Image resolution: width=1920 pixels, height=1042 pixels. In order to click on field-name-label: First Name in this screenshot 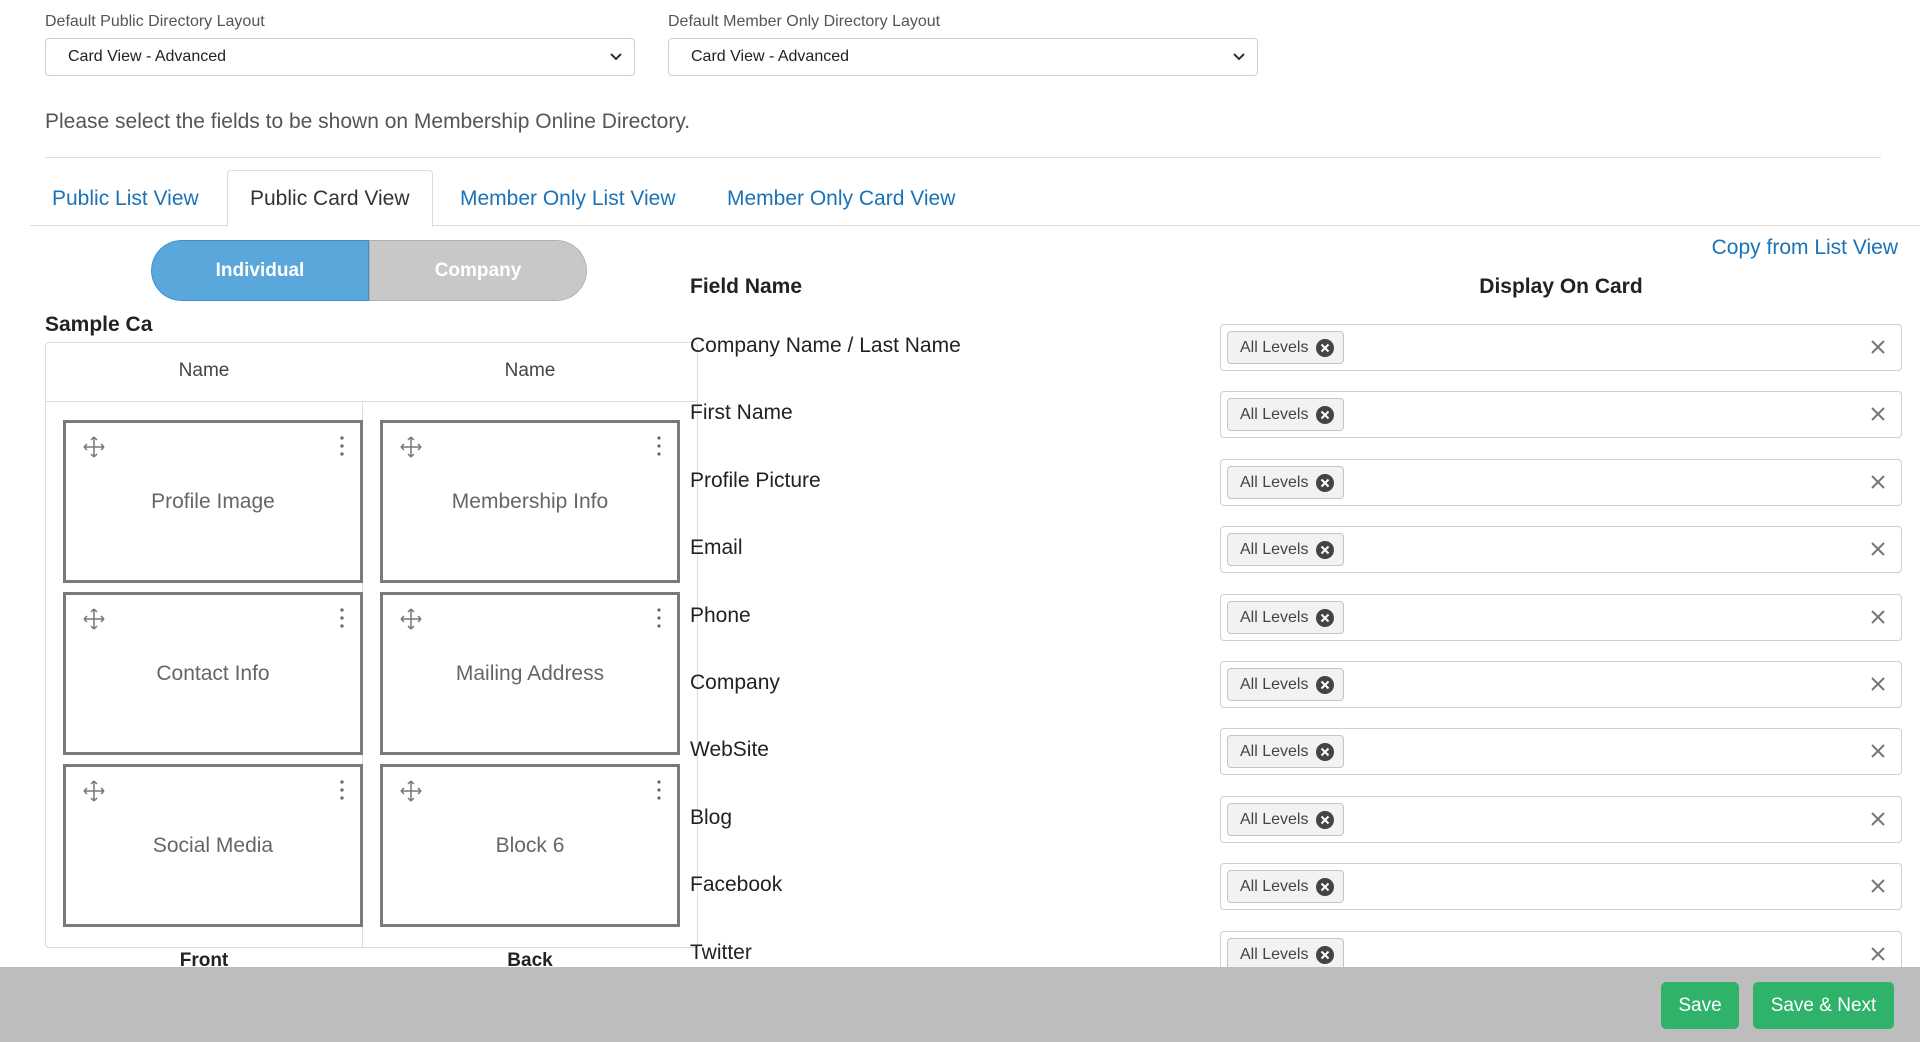, I will do `click(741, 412)`.